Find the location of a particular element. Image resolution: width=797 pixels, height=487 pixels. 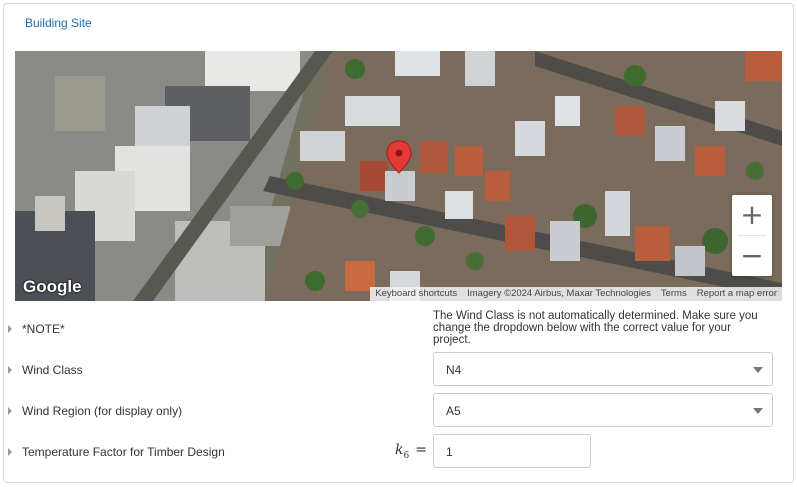

imagery-credit: Imagery ©2024 Airbus, Maxar Technologies is located at coordinates (559, 293).